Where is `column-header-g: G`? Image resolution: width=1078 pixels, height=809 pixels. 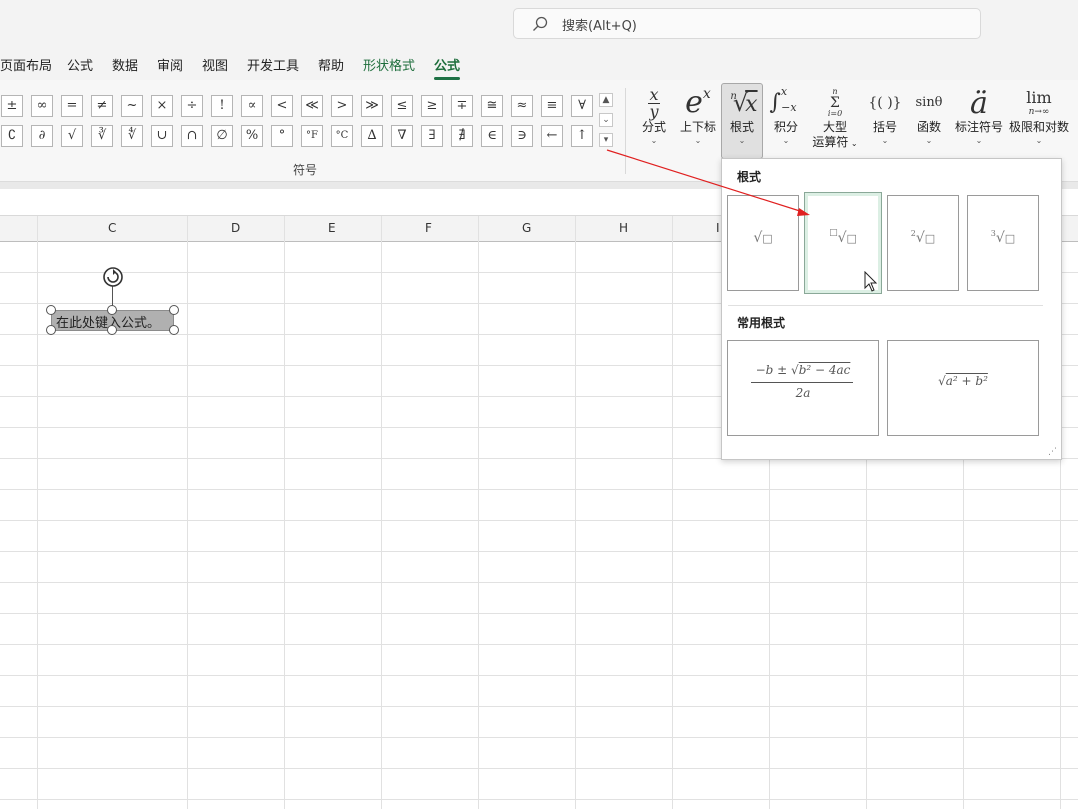 column-header-g: G is located at coordinates (526, 228).